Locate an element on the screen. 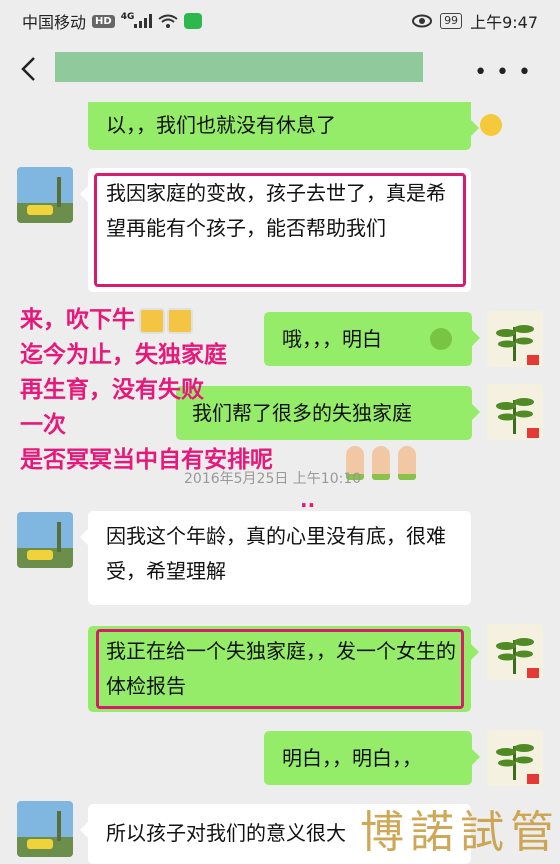 The height and width of the screenshot is (864, 560). frog-emoji-icon is located at coordinates (441, 339).